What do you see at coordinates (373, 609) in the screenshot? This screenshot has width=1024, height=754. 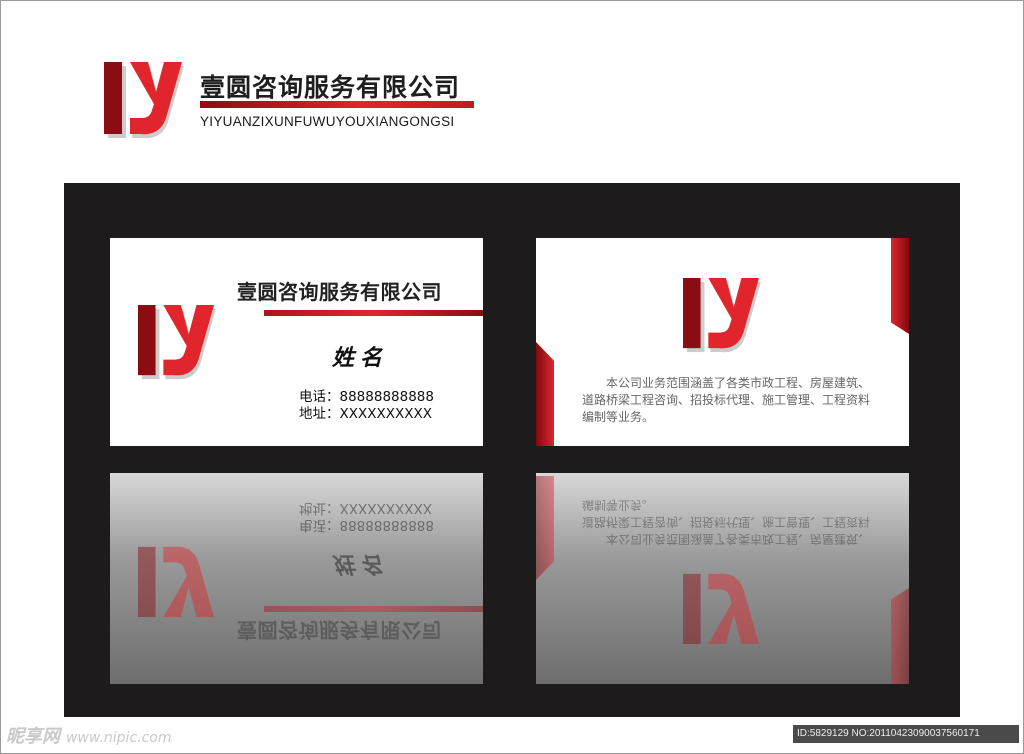 I see `reflected-title-bar` at bounding box center [373, 609].